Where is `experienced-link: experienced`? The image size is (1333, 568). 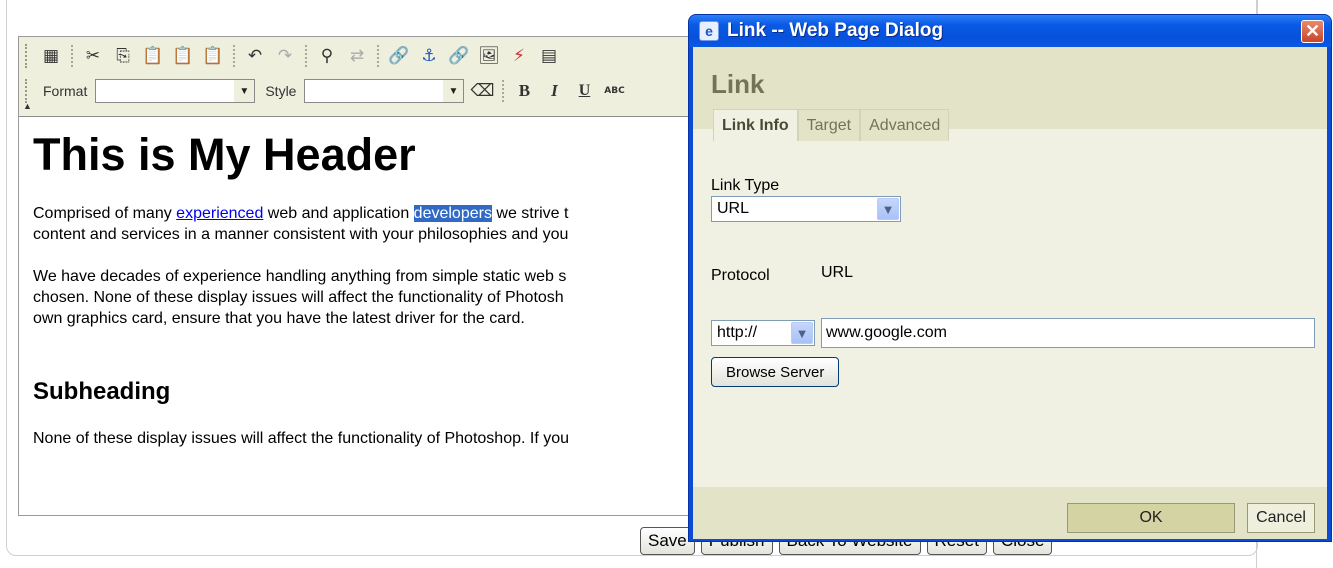
experienced-link: experienced is located at coordinates (219, 213).